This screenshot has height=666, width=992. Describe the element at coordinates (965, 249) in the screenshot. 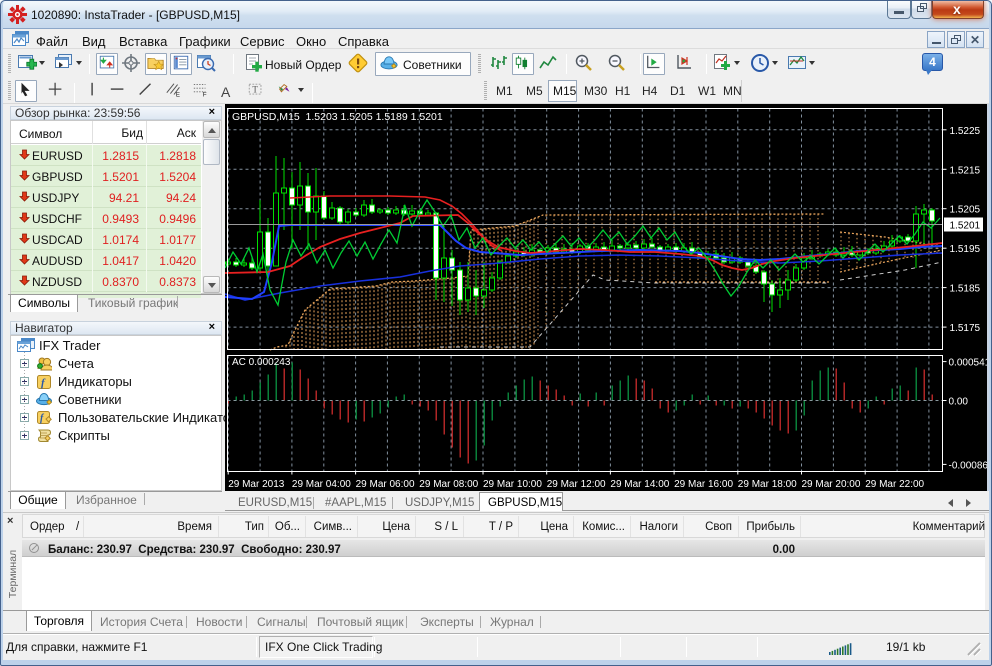

I see `svg-text: 1.5195` at that location.